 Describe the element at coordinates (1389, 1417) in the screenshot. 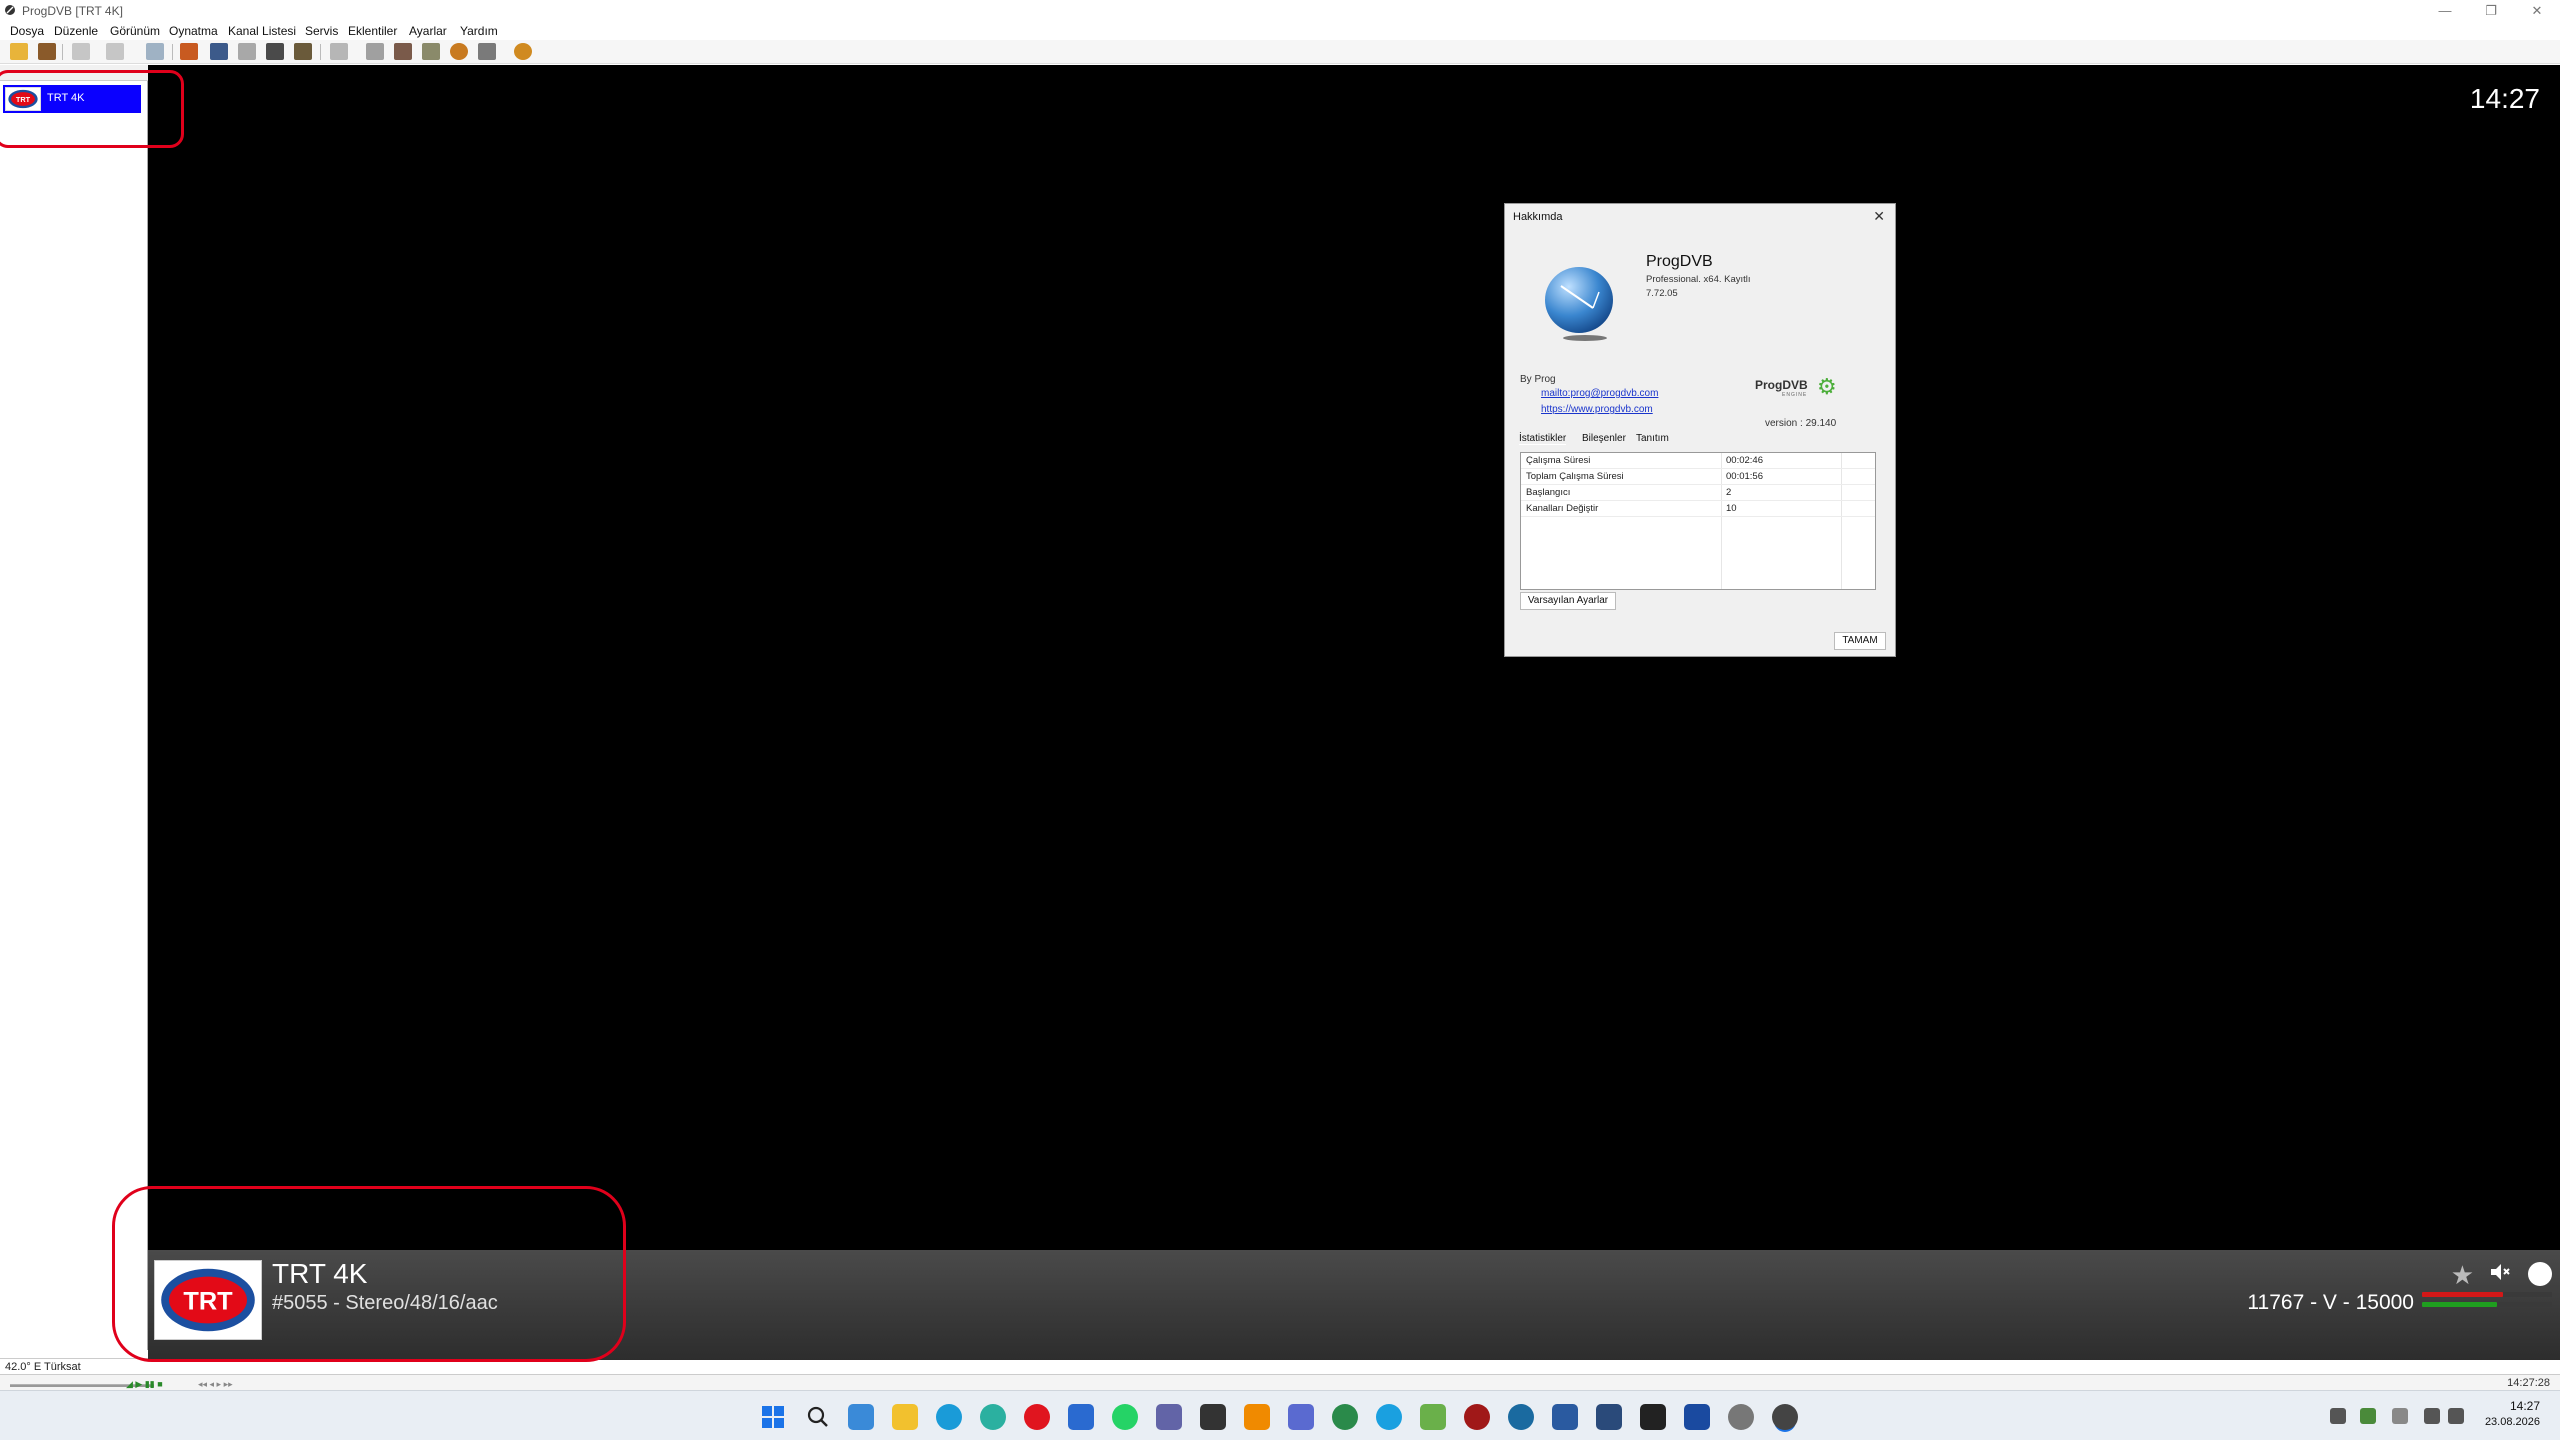

I see `browser-icon` at that location.